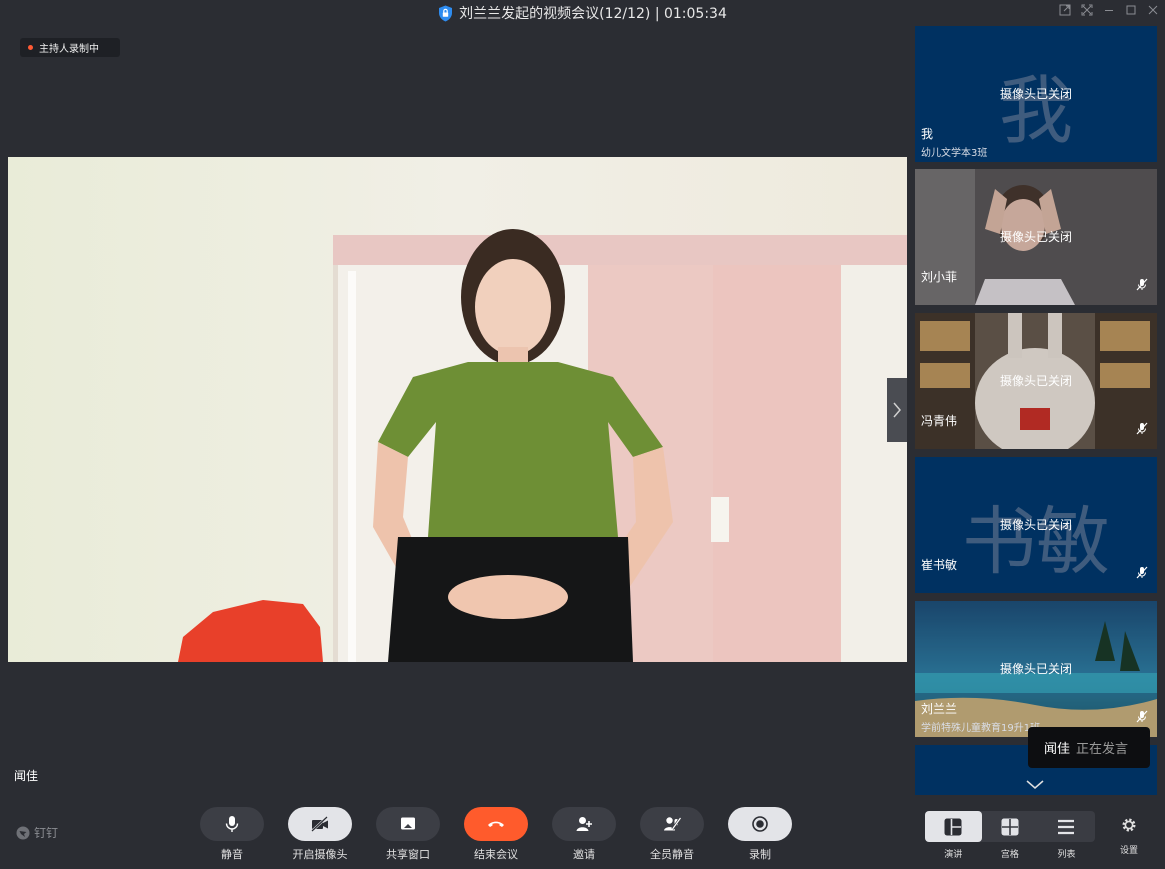  What do you see at coordinates (593, 14) in the screenshot?
I see `window-title: 刘兰兰发起的视频会议(12/12) | 01:05:34` at bounding box center [593, 14].